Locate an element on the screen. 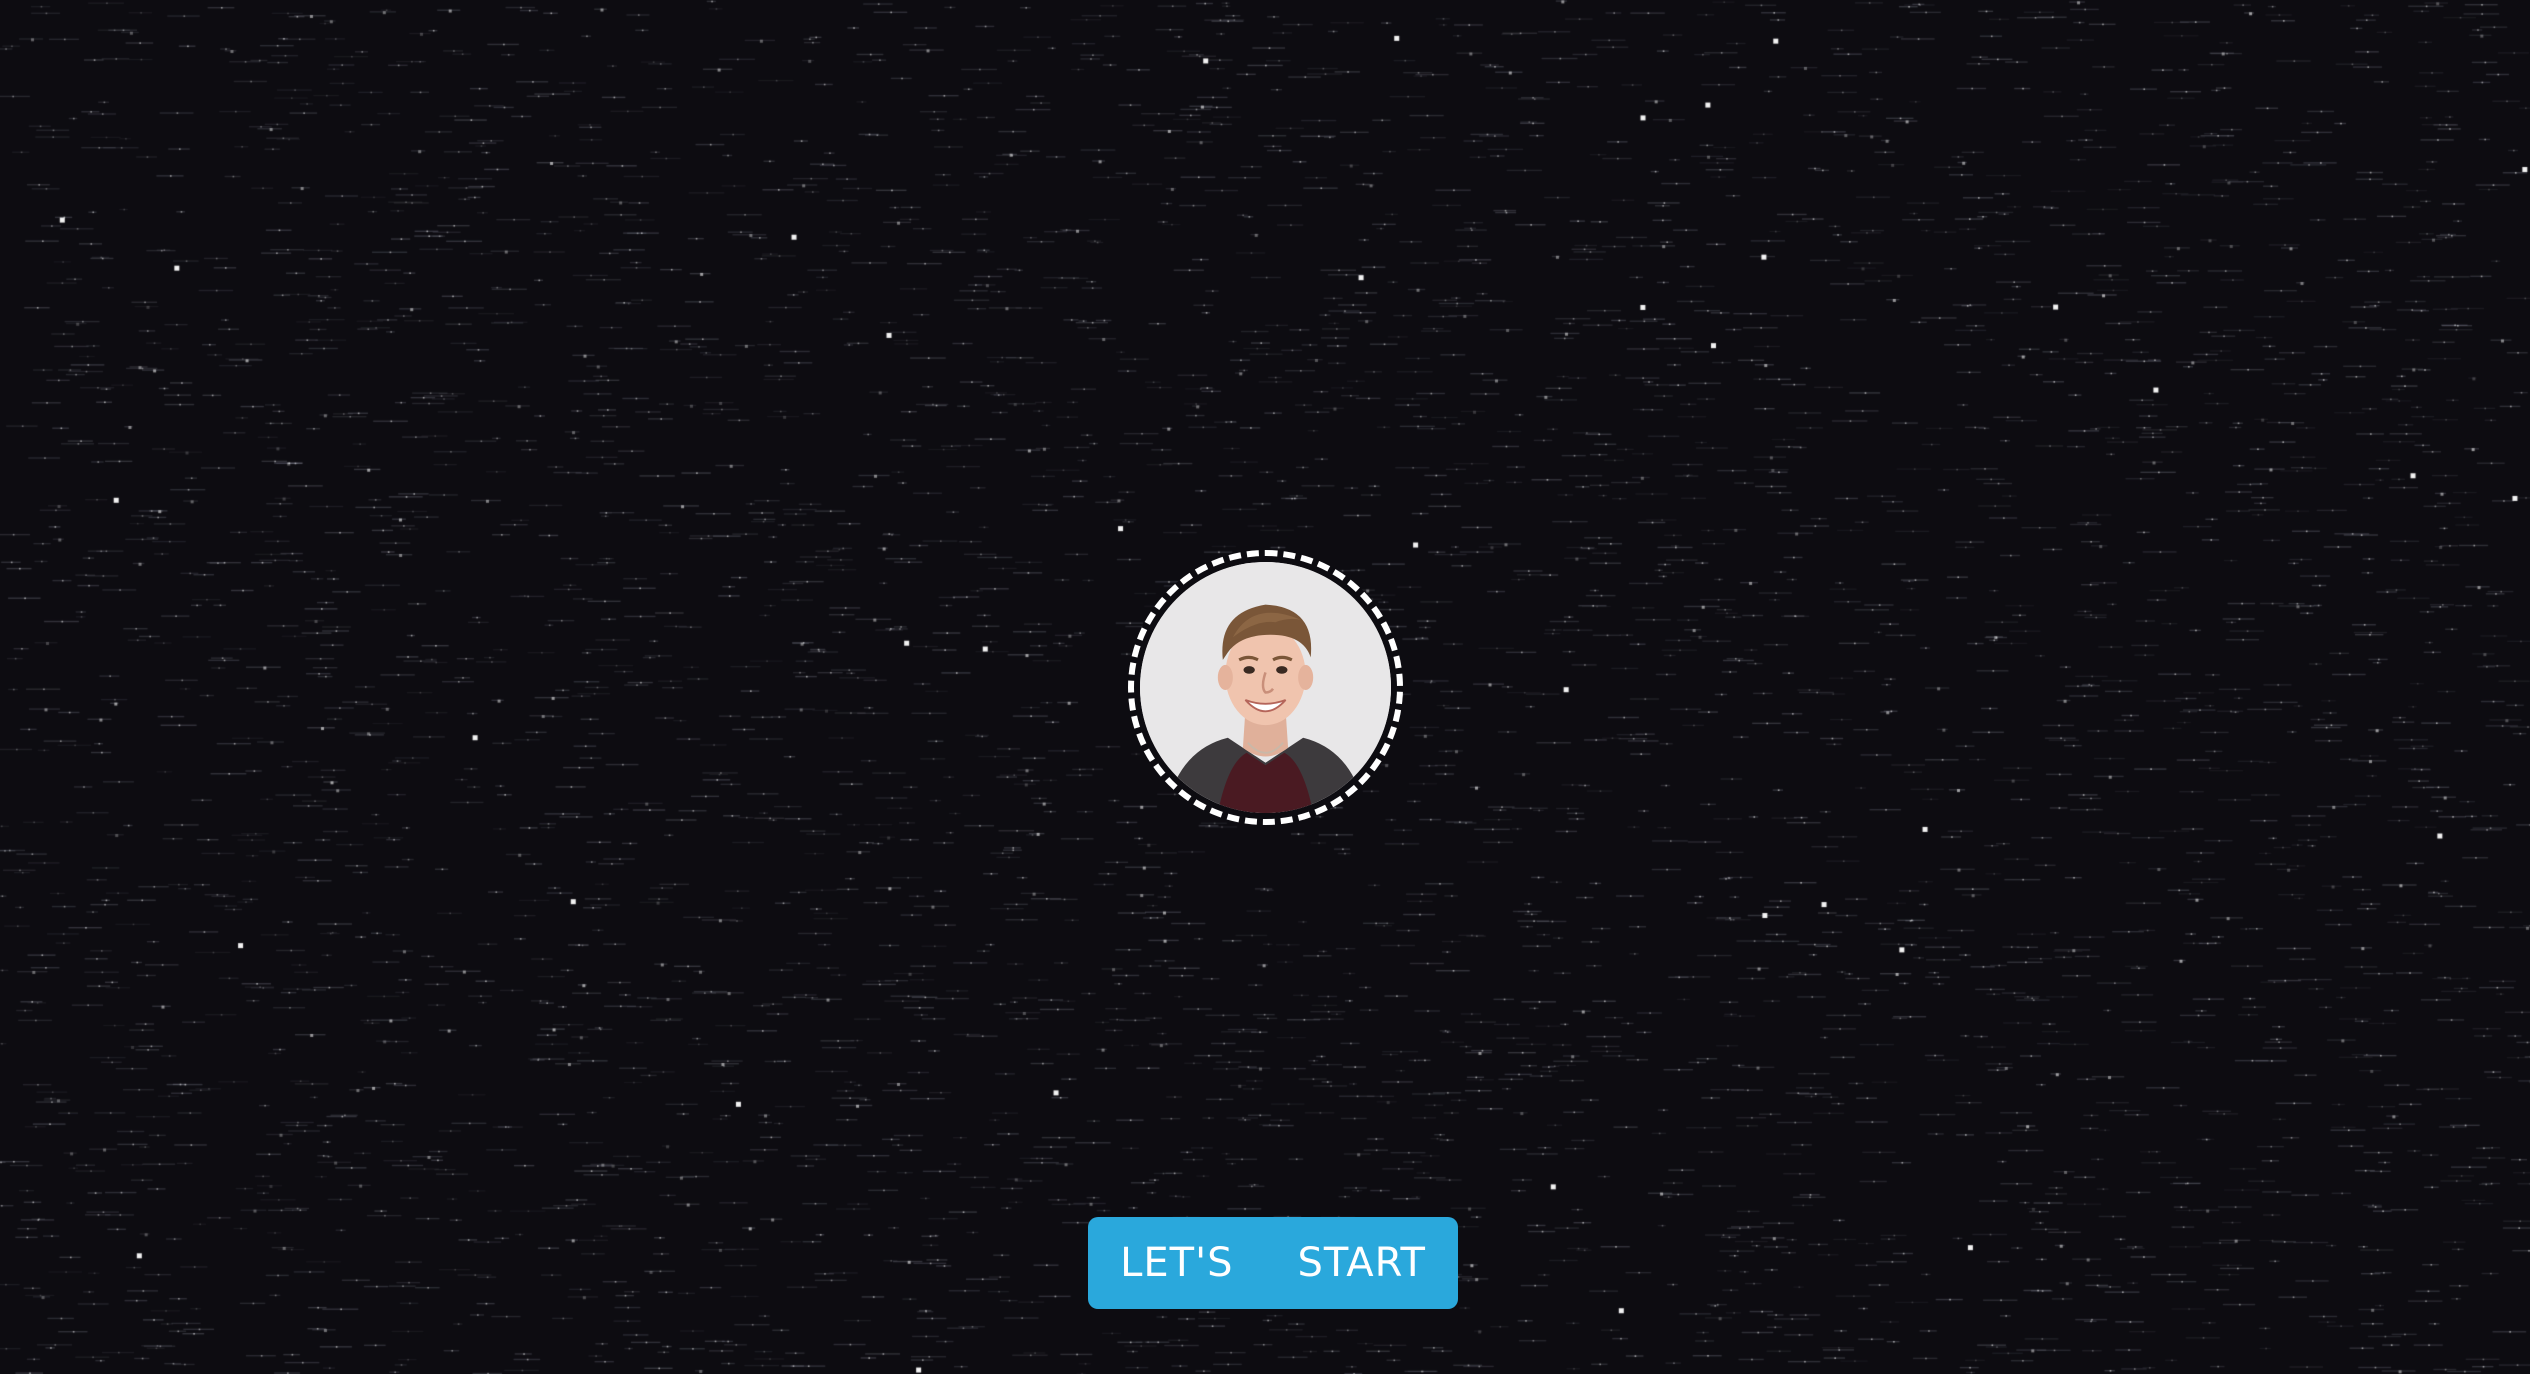  avatar is located at coordinates (1265, 687).